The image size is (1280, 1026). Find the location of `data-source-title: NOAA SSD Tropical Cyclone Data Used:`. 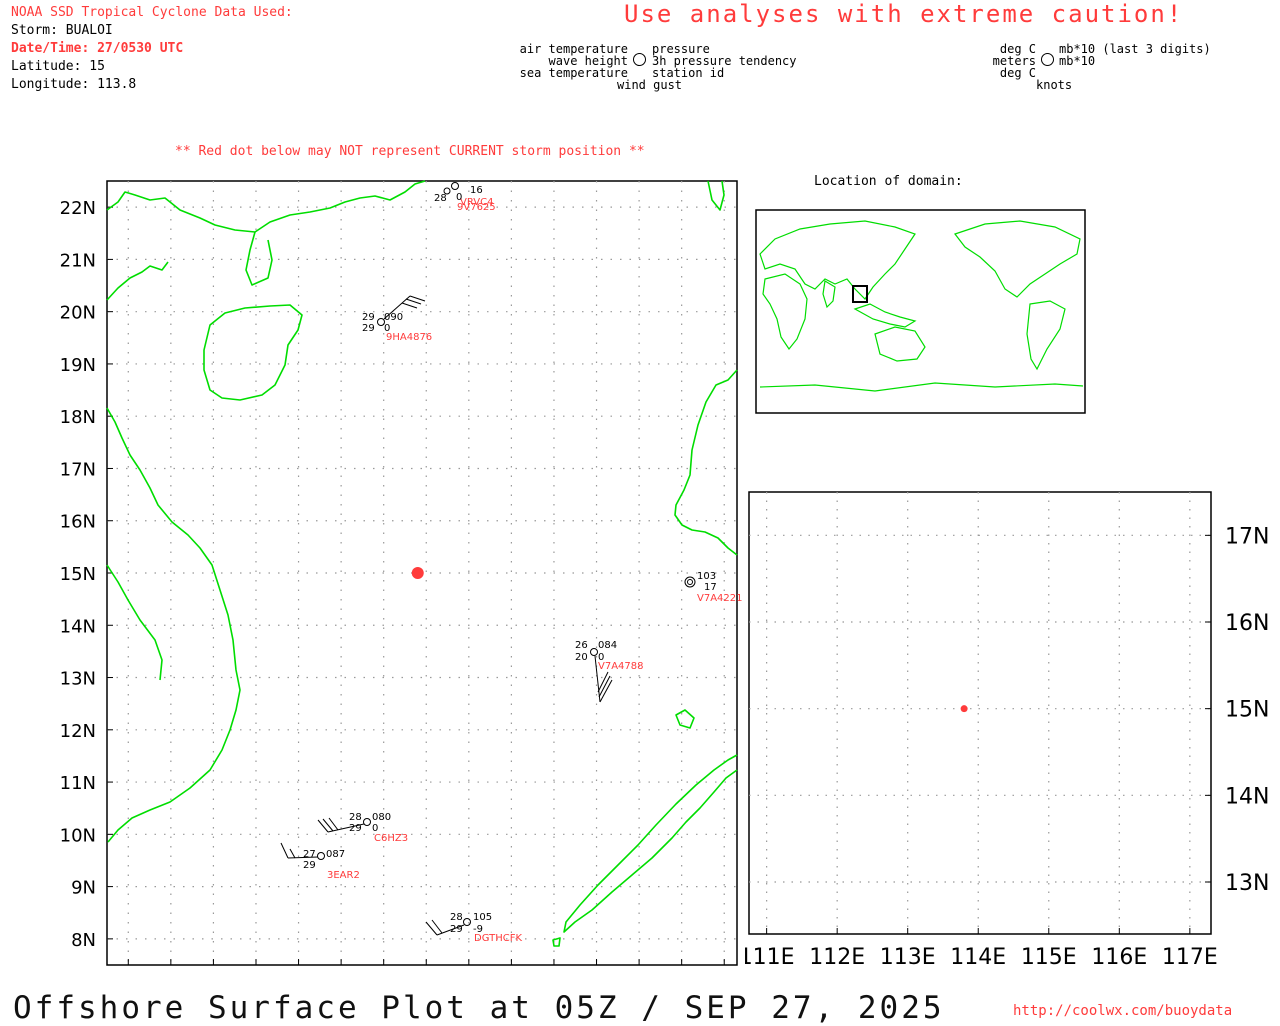

data-source-title: NOAA SSD Tropical Cyclone Data Used: is located at coordinates (152, 12).